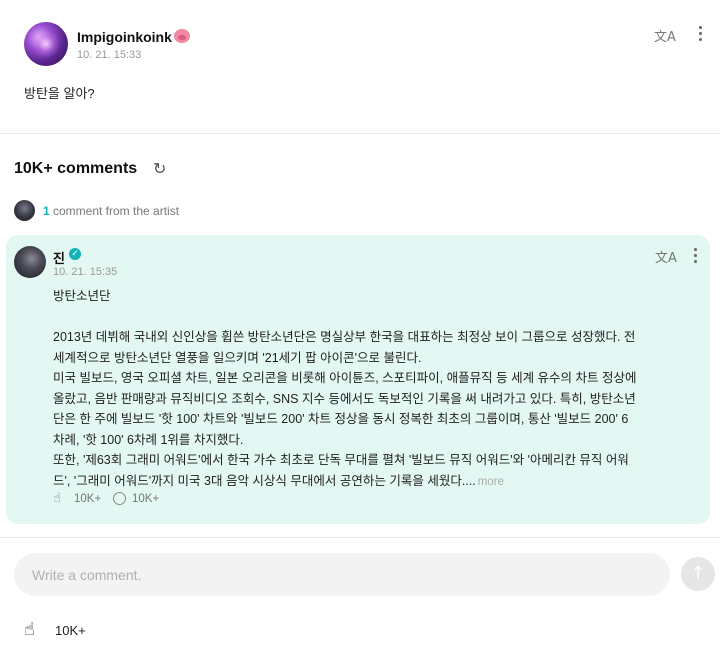 The height and width of the screenshot is (660, 720). Describe the element at coordinates (88, 499) in the screenshot. I see `comment-like-count: 10K+` at that location.